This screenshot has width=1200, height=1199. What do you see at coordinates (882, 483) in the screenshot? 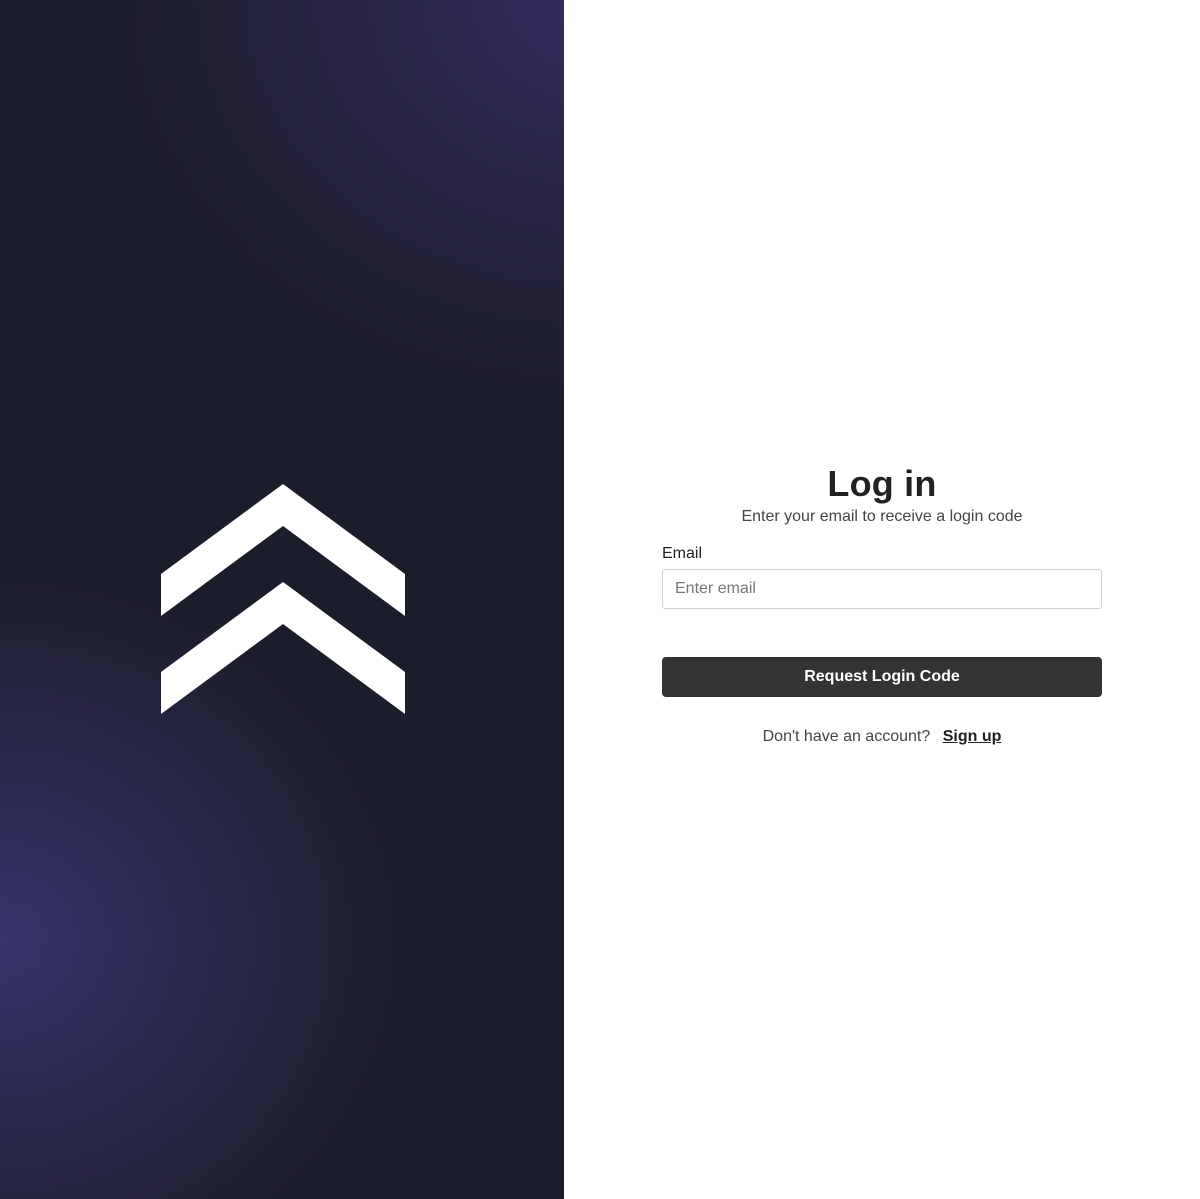
I see `page-title: Log in` at bounding box center [882, 483].